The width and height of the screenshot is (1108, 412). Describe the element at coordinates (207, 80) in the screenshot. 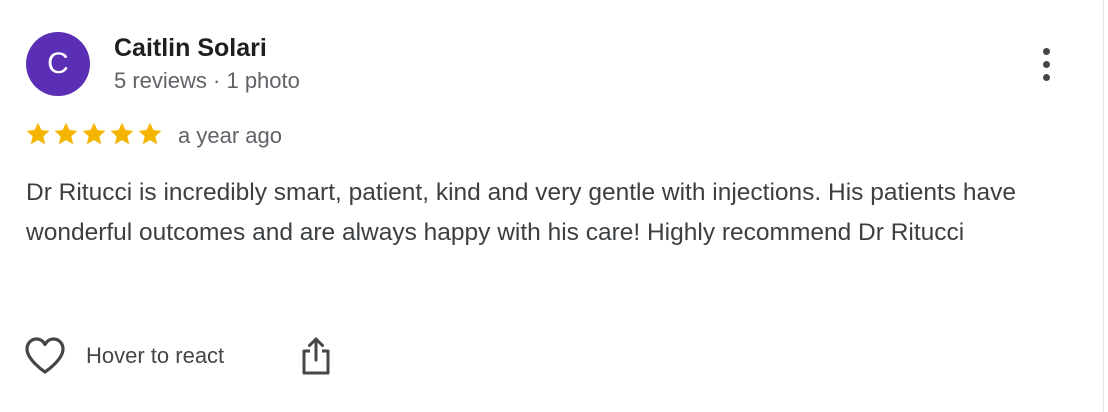

I see `reviewer-meta: 5 reviews · 1 photo` at that location.